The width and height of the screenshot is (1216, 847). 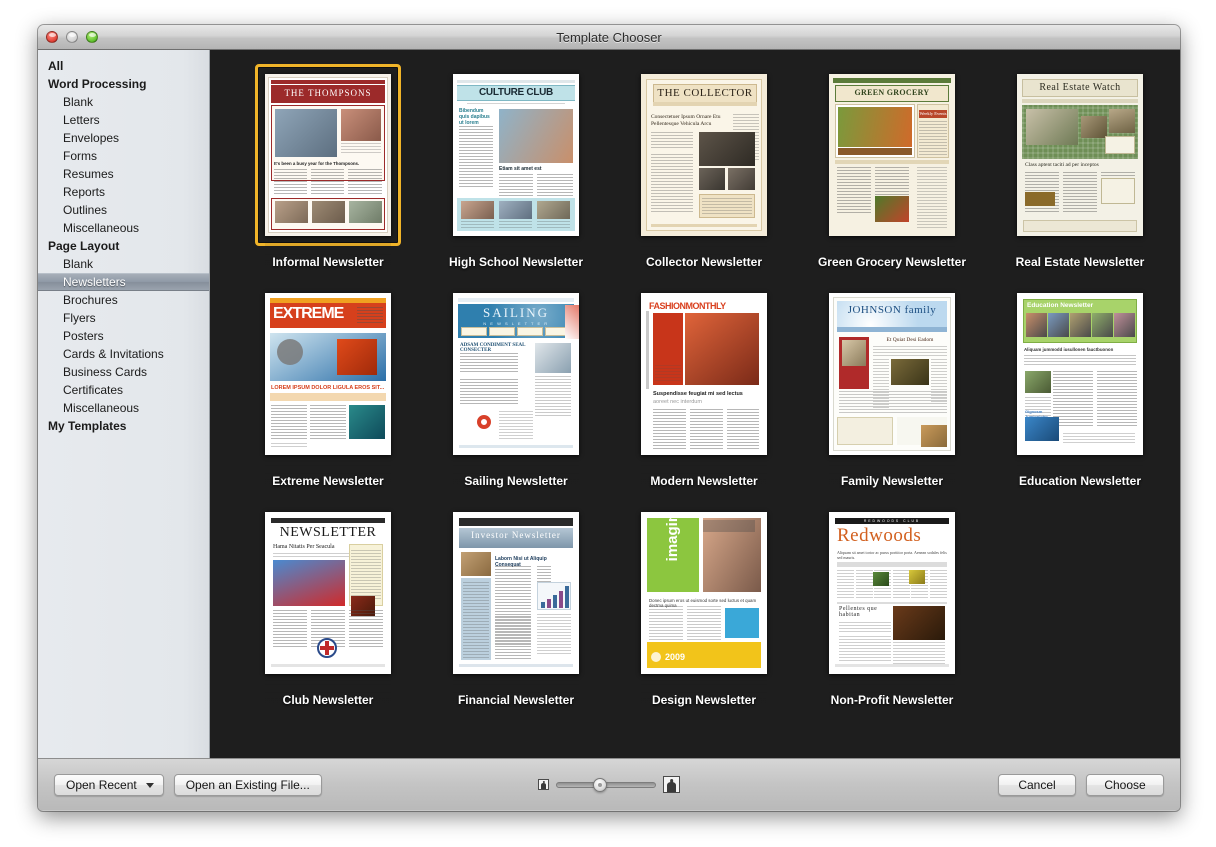 What do you see at coordinates (123, 336) in the screenshot?
I see `sidebar-item-posters: Posters` at bounding box center [123, 336].